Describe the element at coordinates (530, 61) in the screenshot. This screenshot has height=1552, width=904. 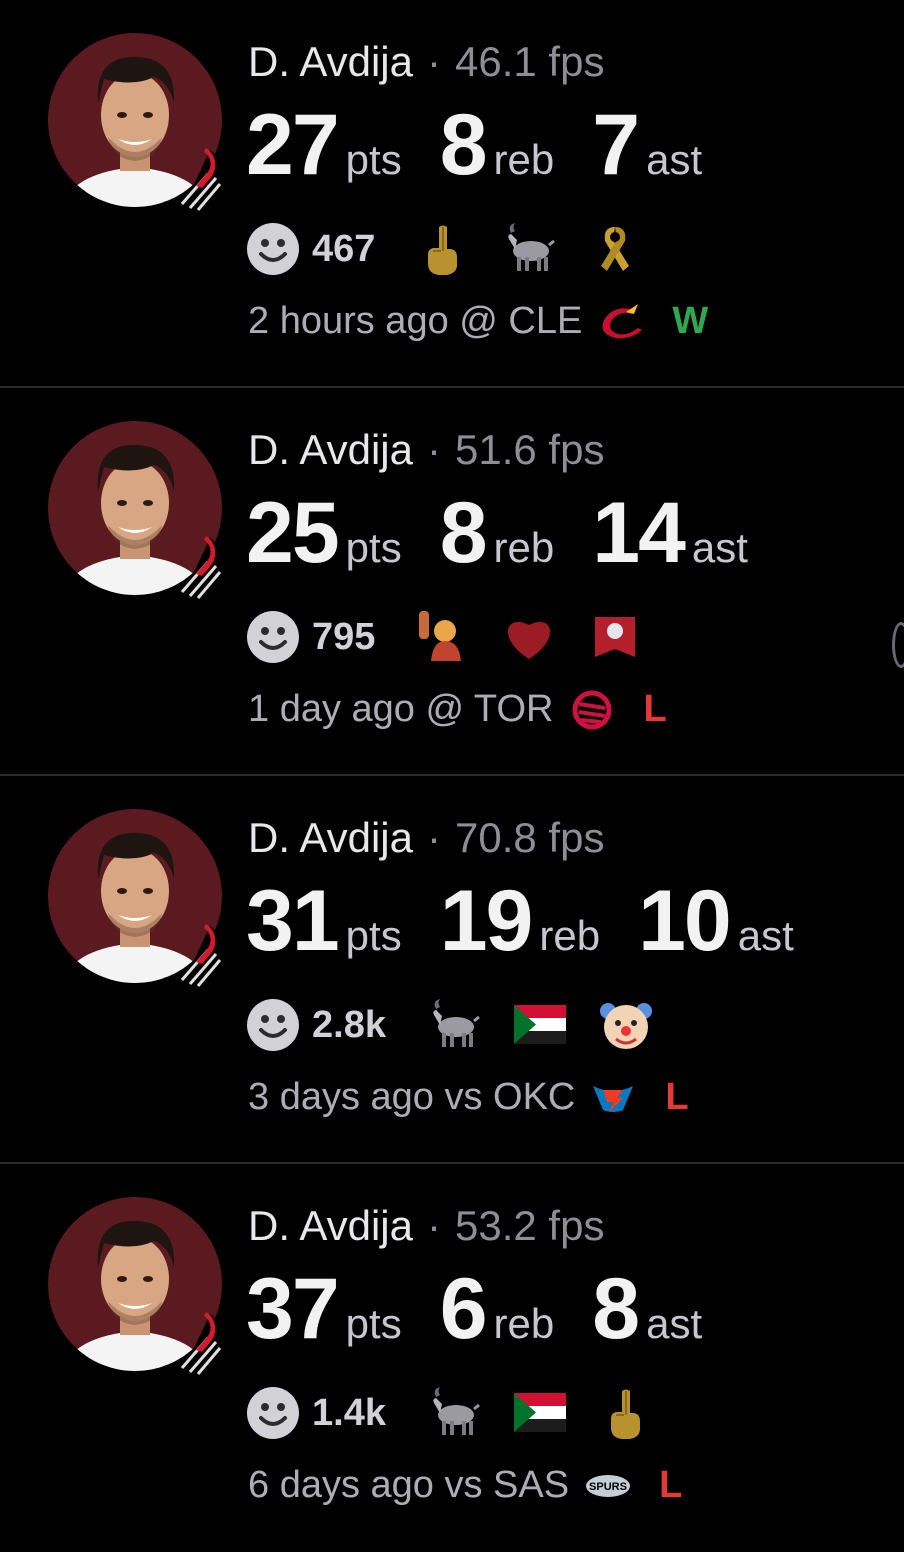
I see `fantasy-points: 46.1 fps` at that location.